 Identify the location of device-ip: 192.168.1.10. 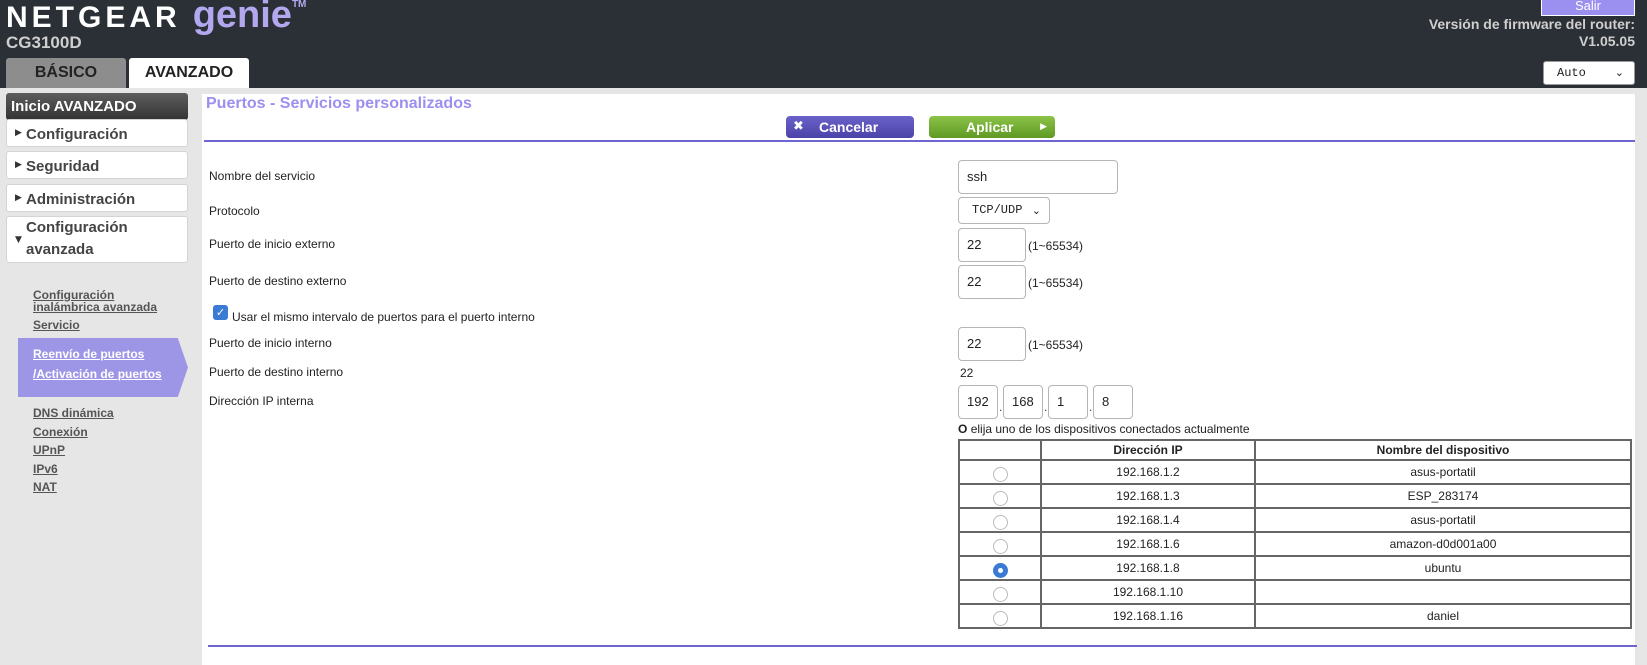
(1148, 592).